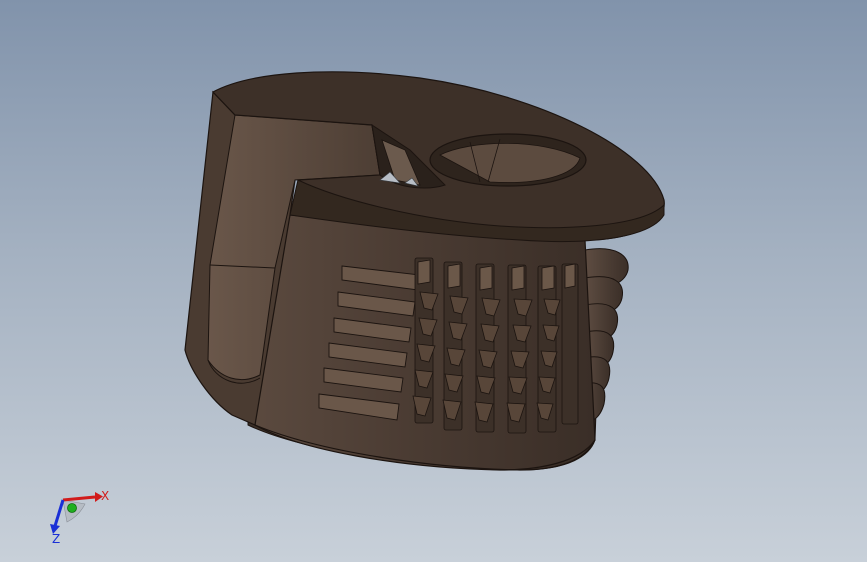  I want to click on orientation-triad: X Z, so click(80, 516).